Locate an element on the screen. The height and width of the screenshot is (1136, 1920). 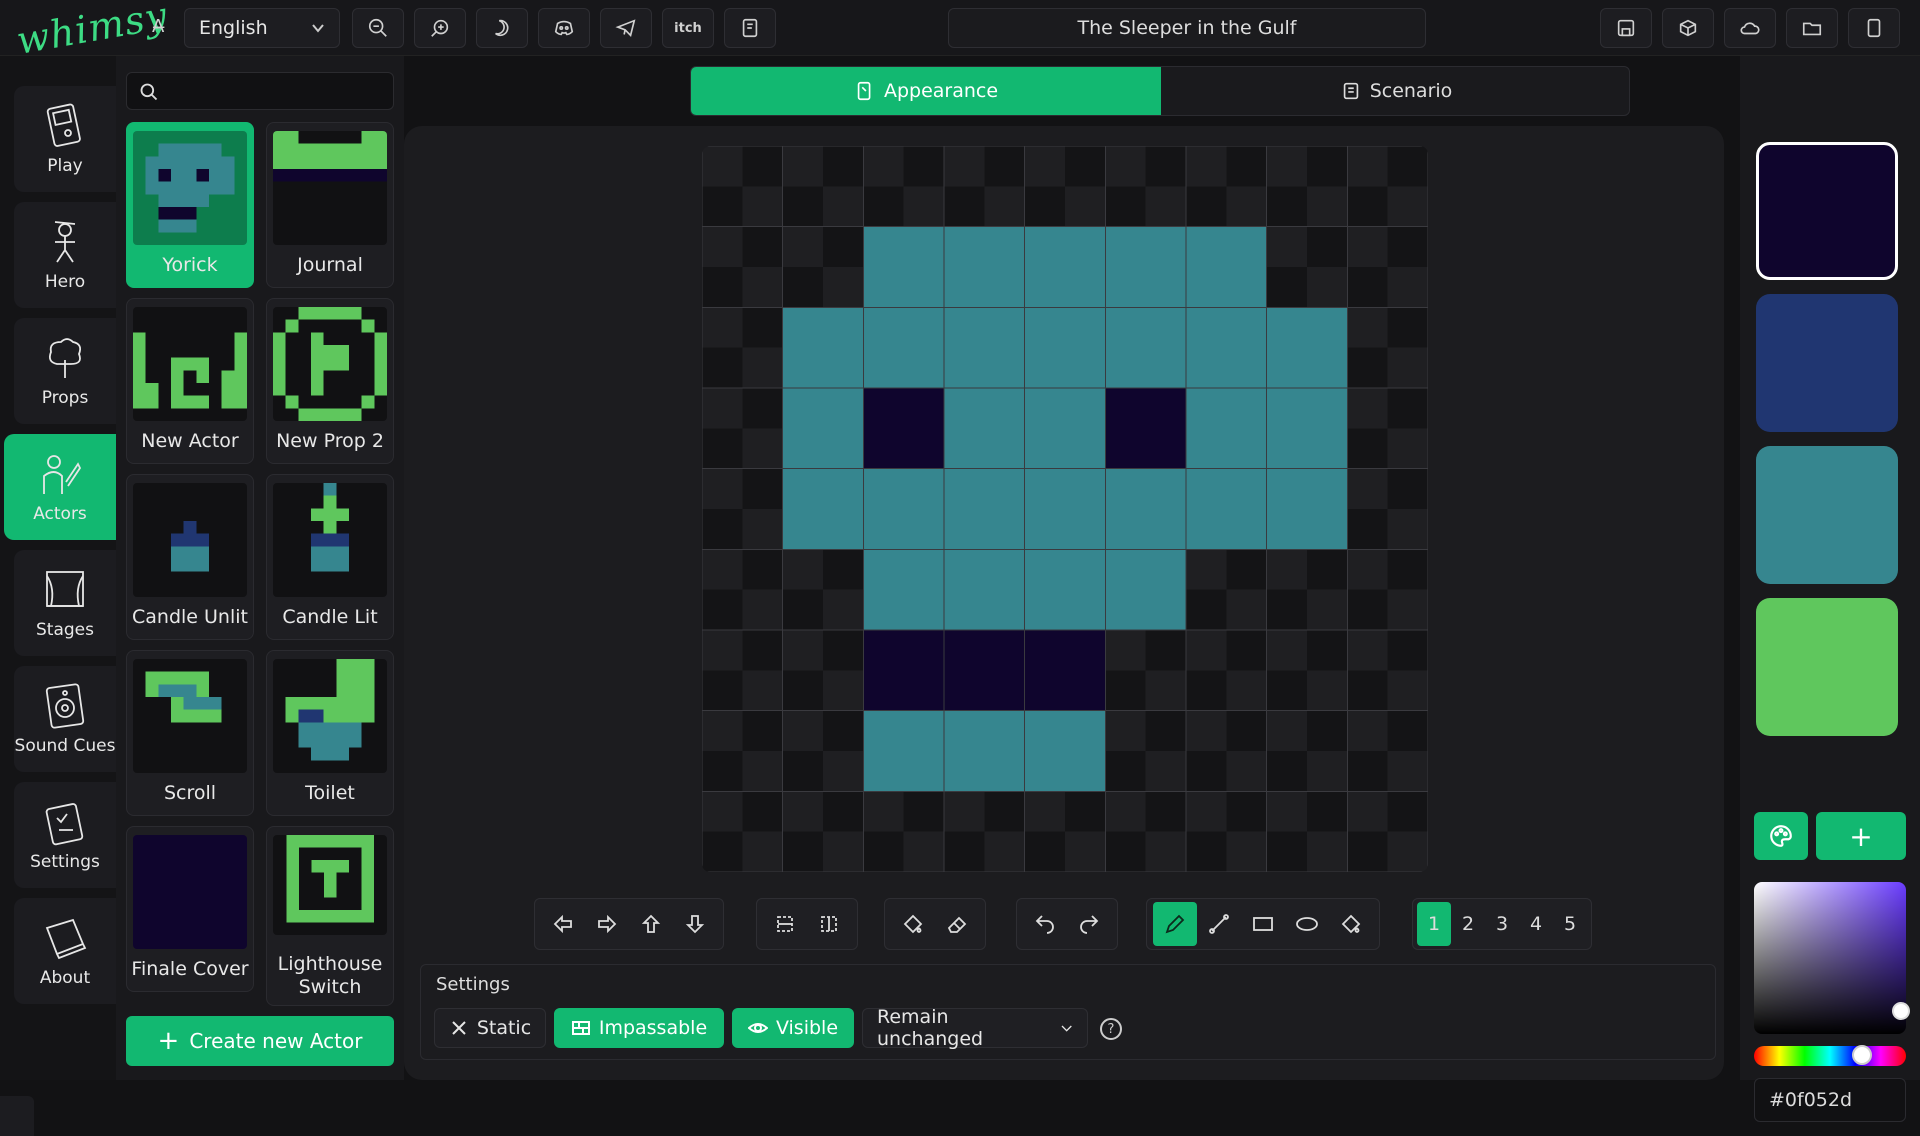
redo-button is located at coordinates (1089, 924).